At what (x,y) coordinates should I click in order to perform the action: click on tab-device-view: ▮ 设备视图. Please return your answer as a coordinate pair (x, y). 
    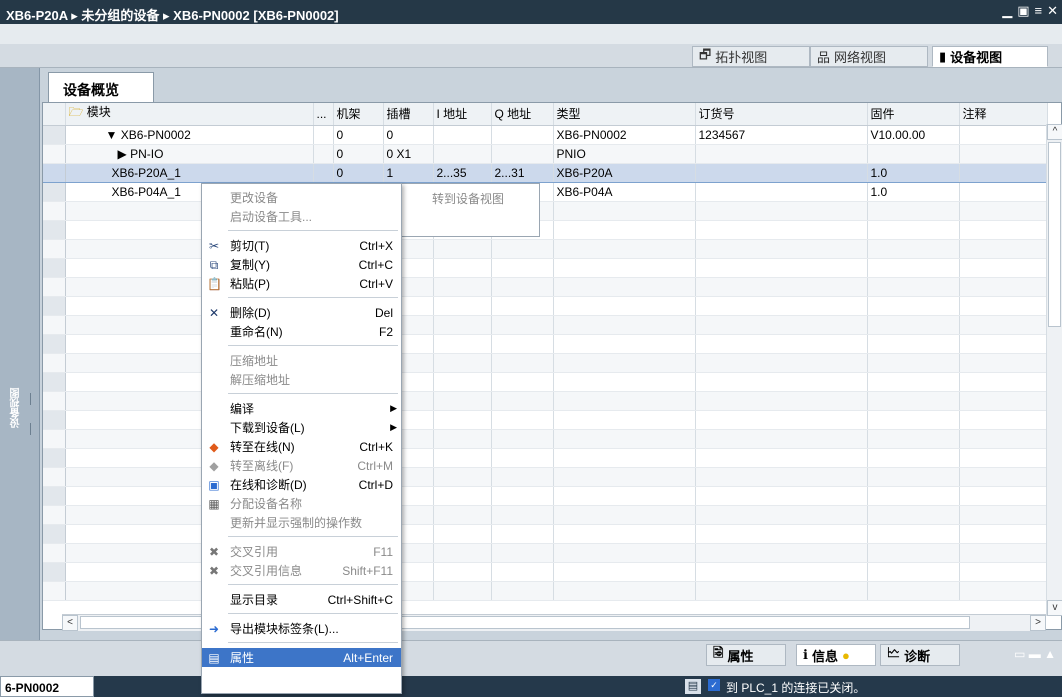
    Looking at the image, I should click on (990, 56).